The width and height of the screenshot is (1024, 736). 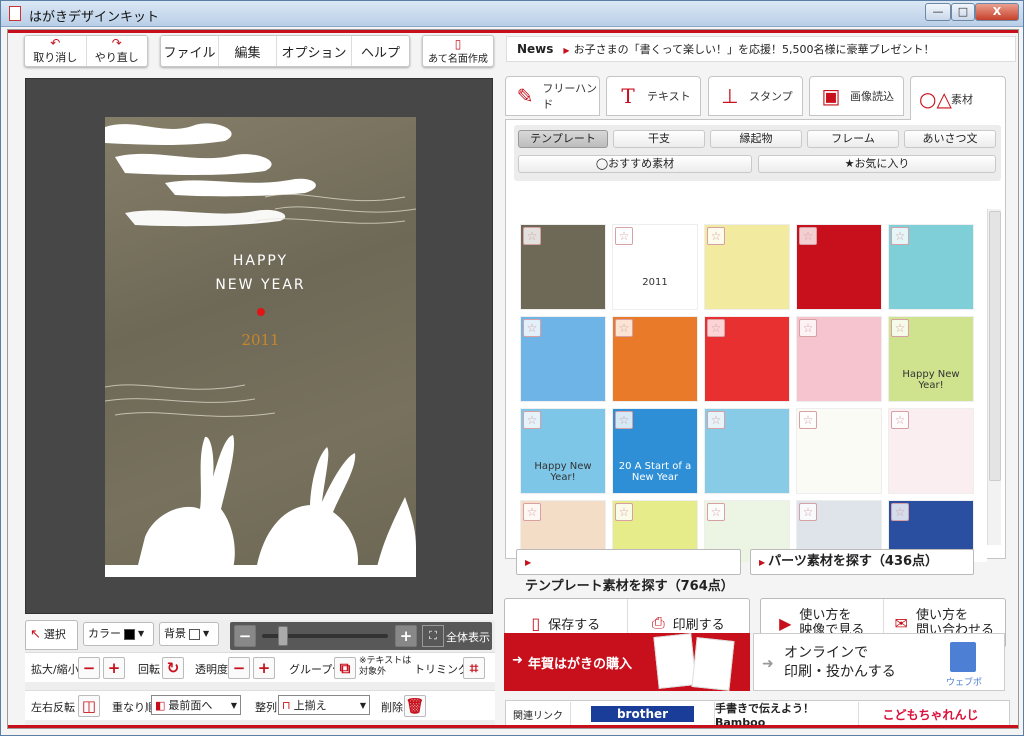 What do you see at coordinates (324, 705) in the screenshot?
I see `align-select: ⊓ 上揃え ▼` at bounding box center [324, 705].